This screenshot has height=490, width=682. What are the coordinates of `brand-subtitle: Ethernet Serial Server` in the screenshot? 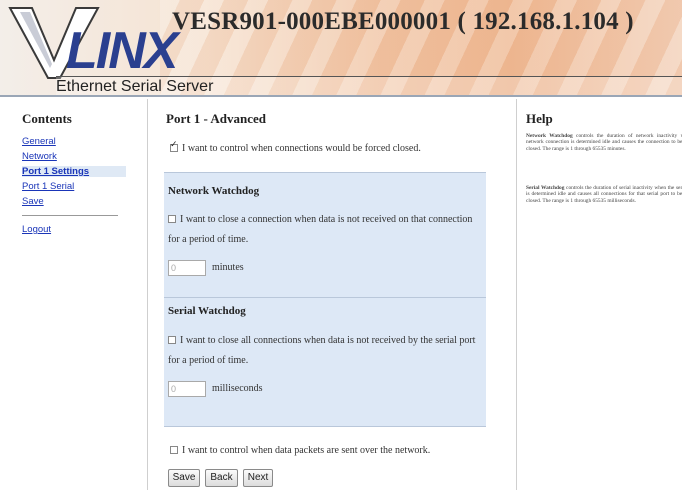 It's located at (135, 86).